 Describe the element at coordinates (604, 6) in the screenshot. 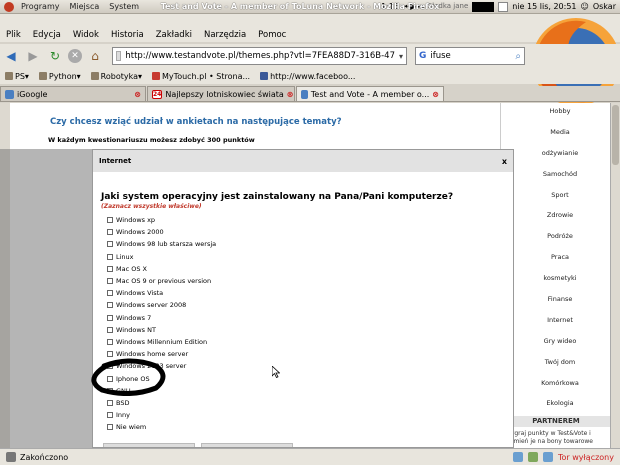

I see `panel-user: Oskar` at that location.